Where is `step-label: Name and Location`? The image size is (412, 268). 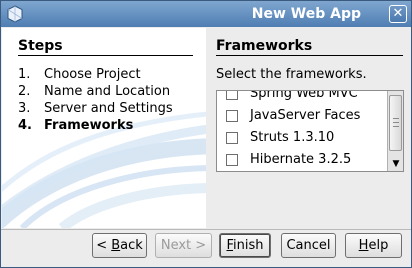
step-label: Name and Location is located at coordinates (107, 91).